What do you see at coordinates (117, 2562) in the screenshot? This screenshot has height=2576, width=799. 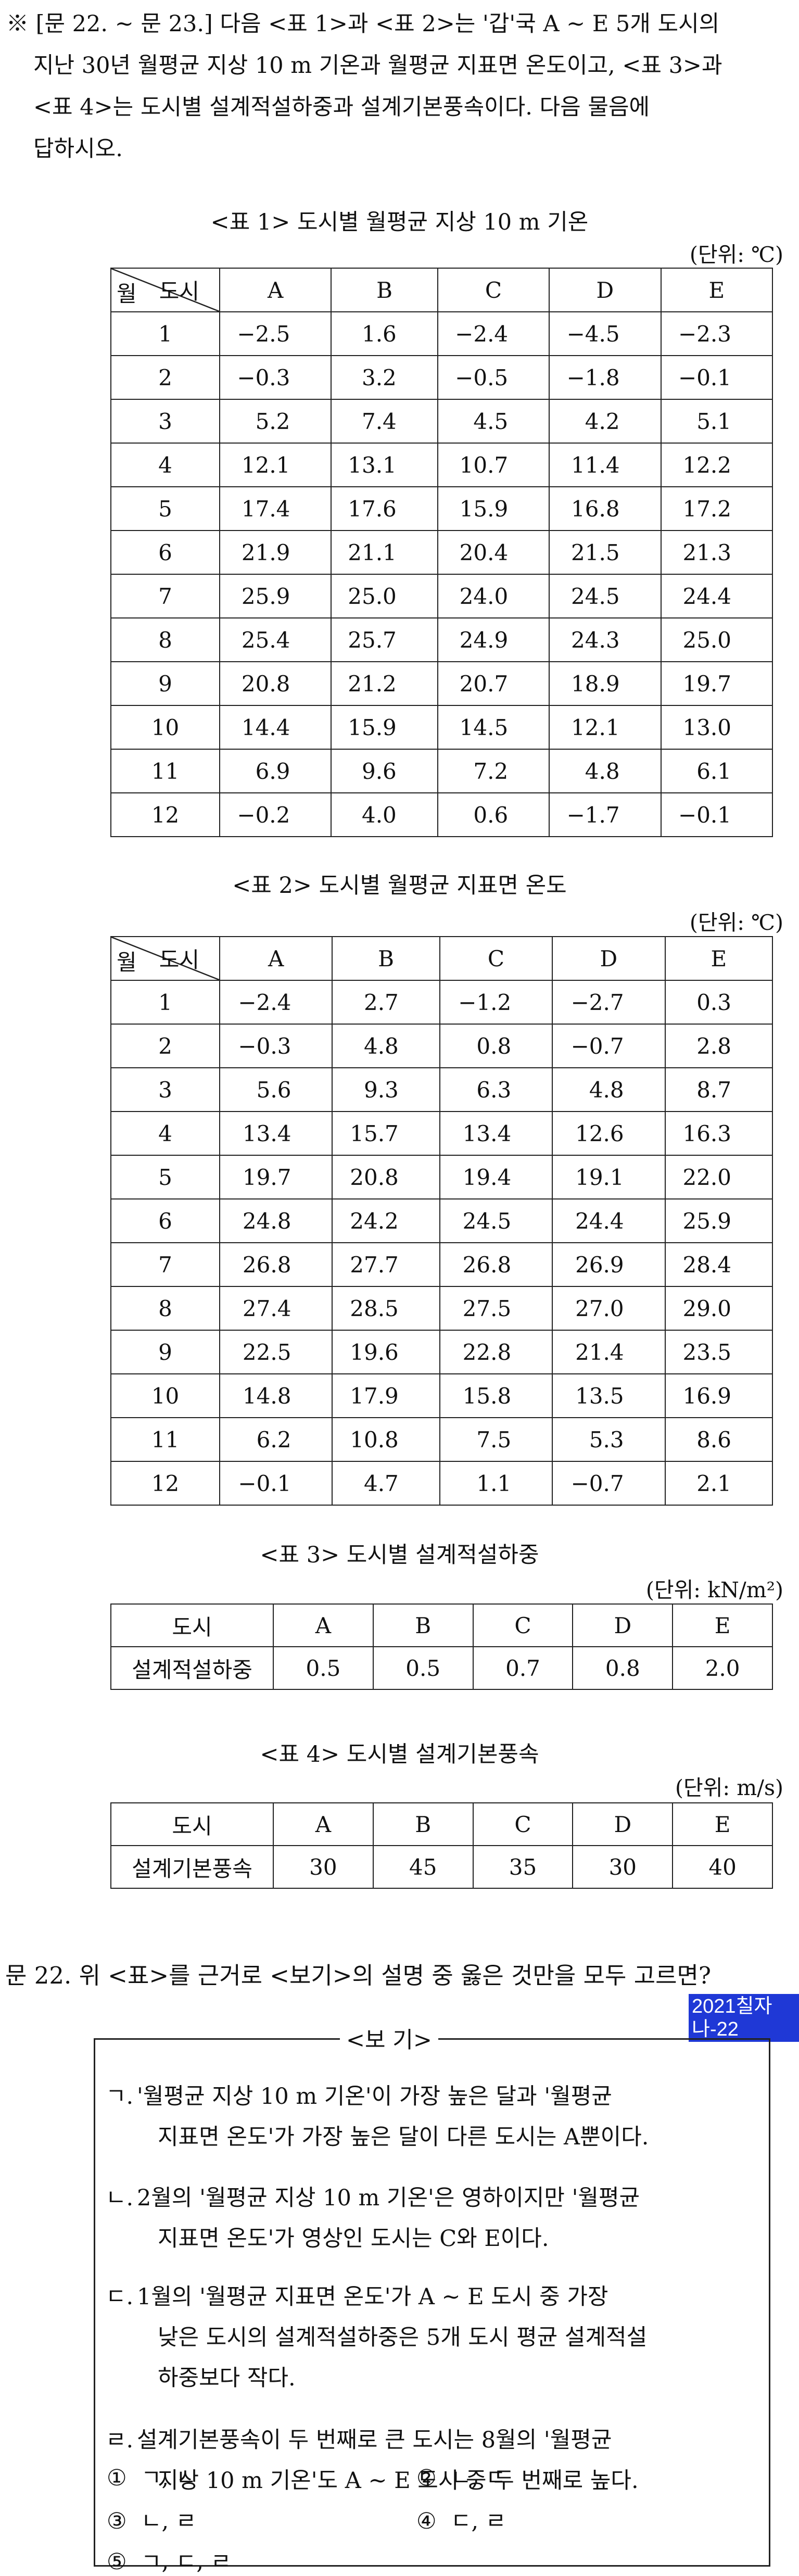 I see `choice-number: ⑤` at bounding box center [117, 2562].